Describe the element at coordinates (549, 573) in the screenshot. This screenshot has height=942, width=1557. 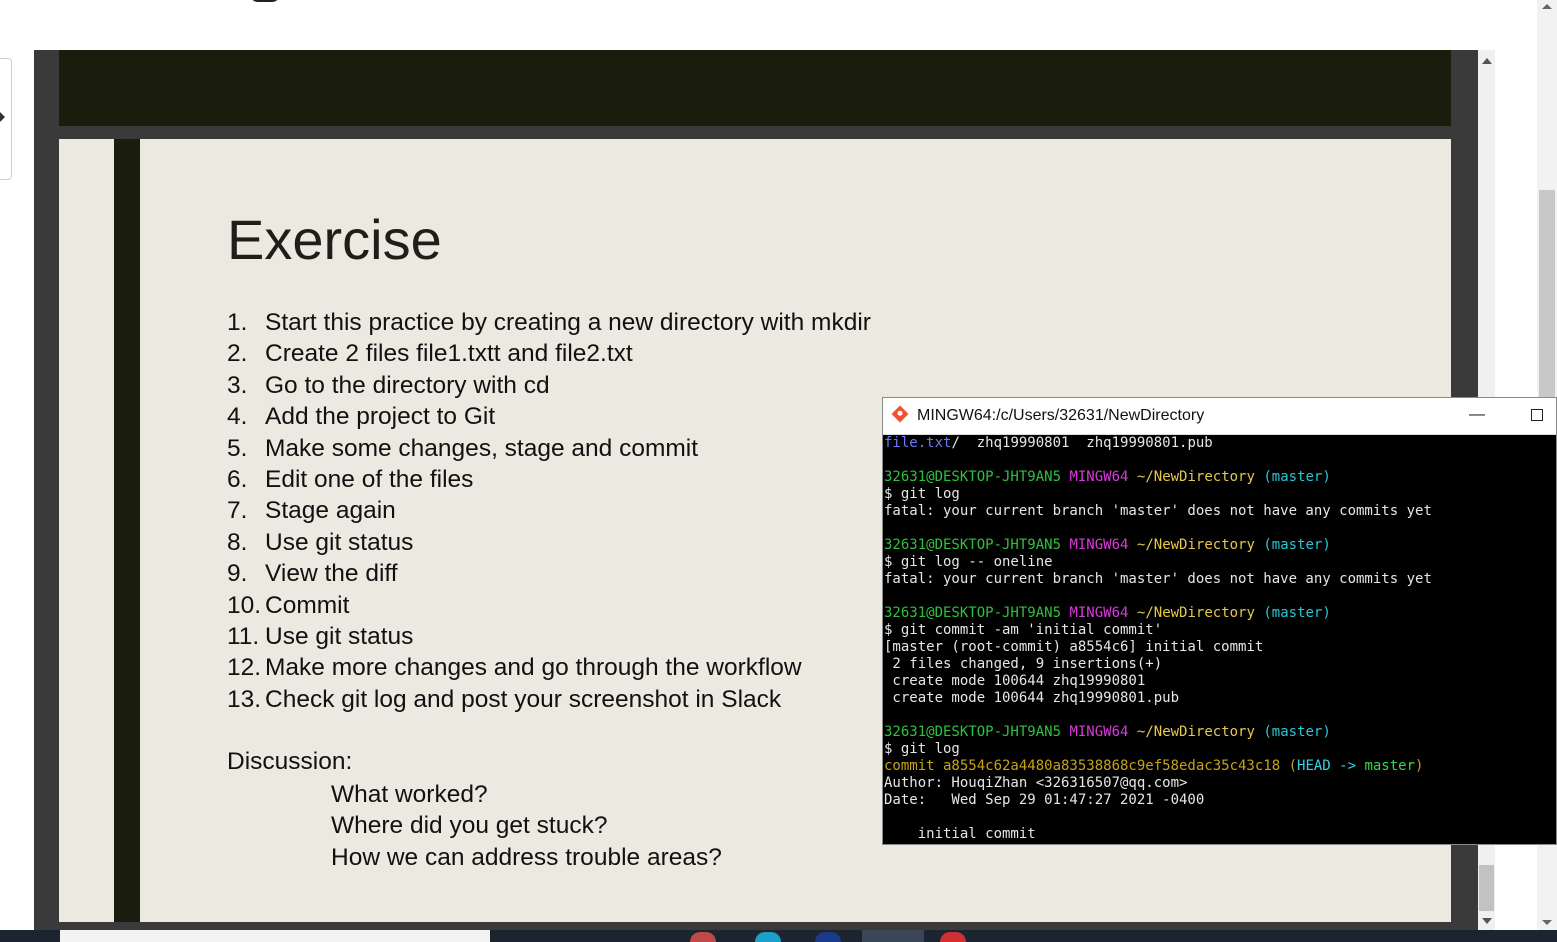
I see `step-item: 9. View the diff` at that location.